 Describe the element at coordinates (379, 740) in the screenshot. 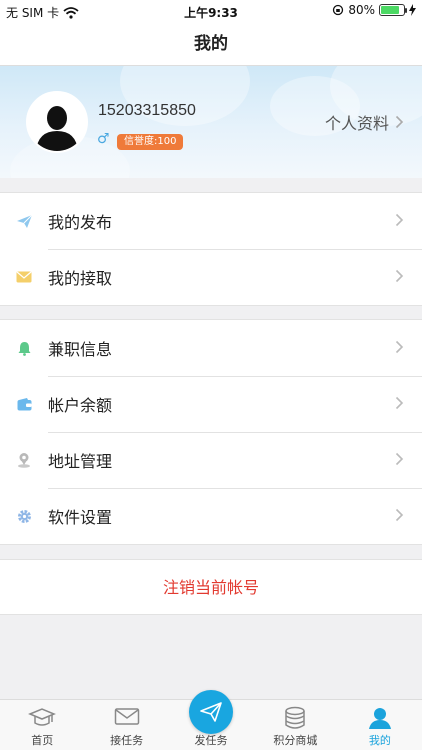

I see `tab-label: 我的` at that location.